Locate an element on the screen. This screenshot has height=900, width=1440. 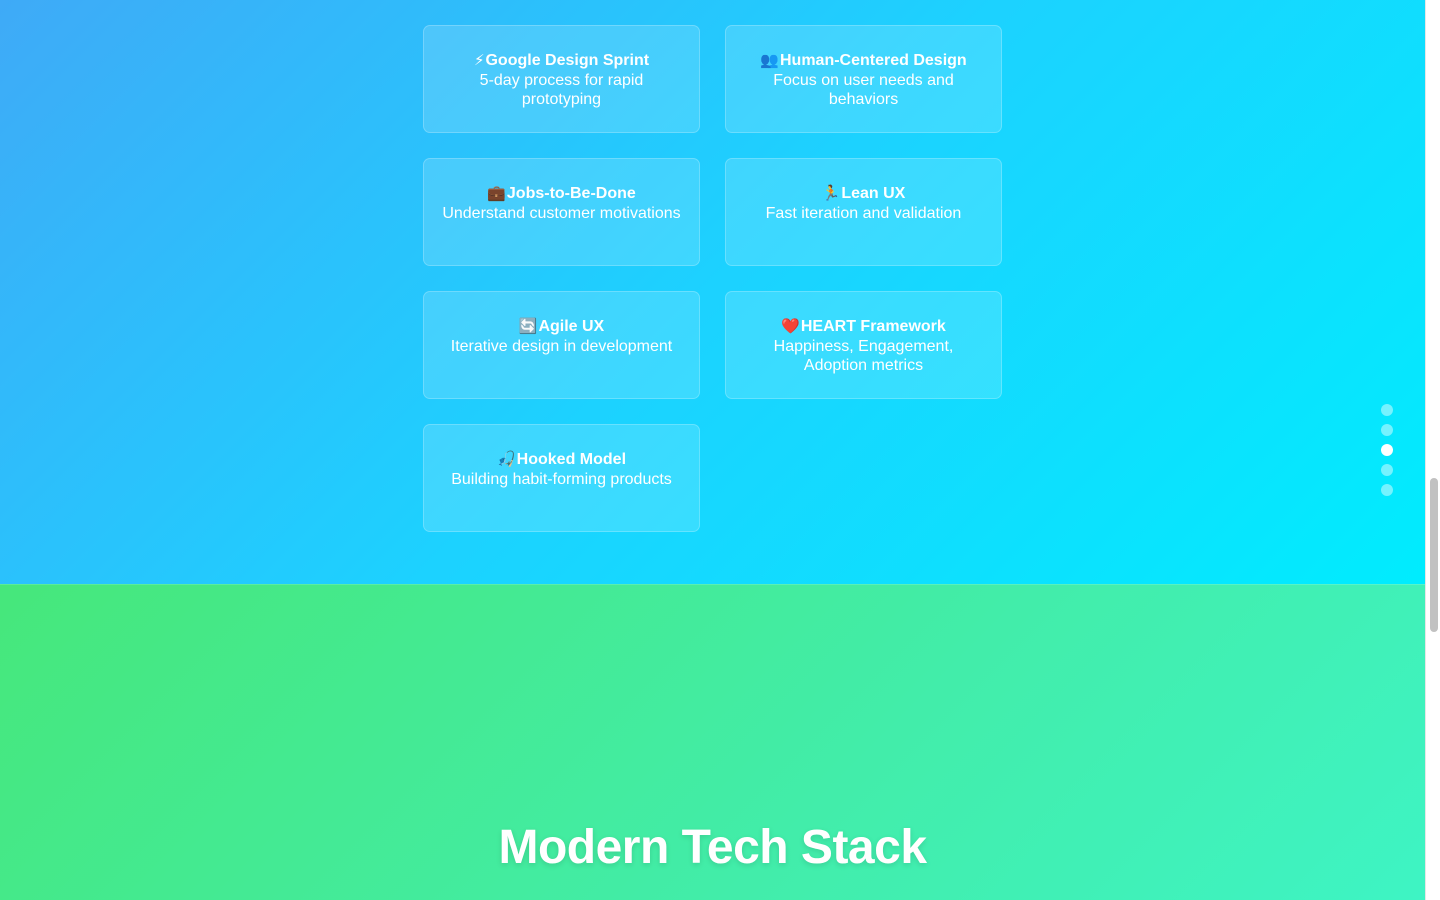
card-description: Focus on user needs and behaviors is located at coordinates (863, 90).